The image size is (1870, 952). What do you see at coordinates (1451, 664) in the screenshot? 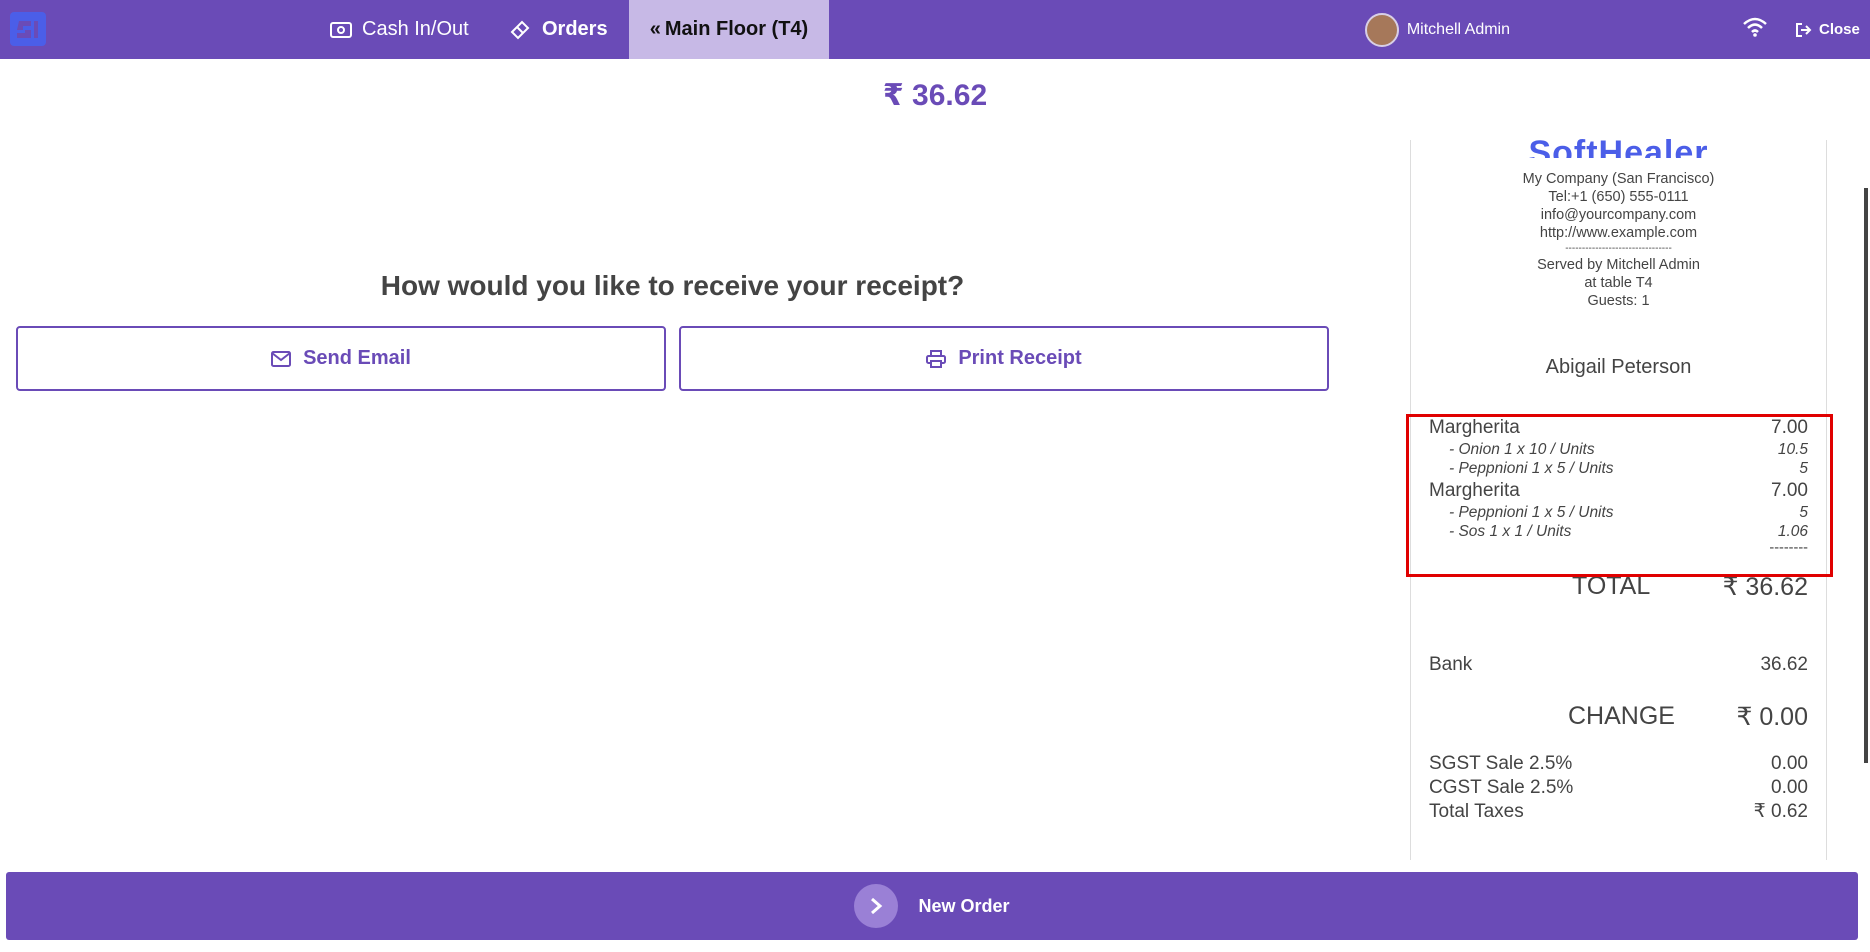
I see `payment-method-label: Bank` at bounding box center [1451, 664].